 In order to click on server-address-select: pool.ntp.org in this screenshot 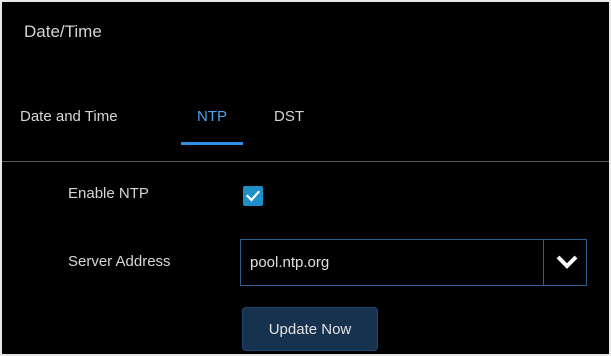, I will do `click(413, 262)`.